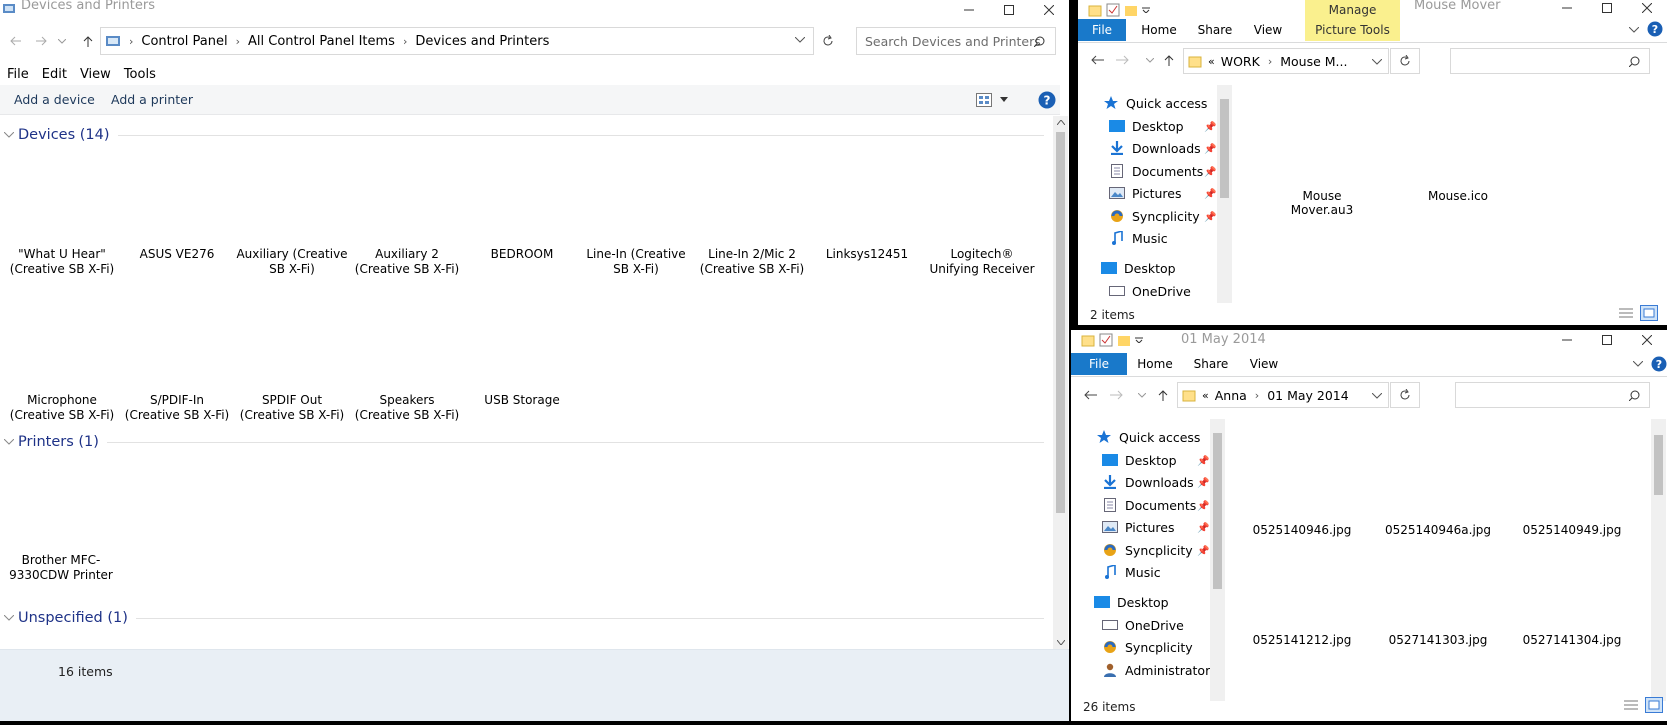  I want to click on device-item: Logitech® Unifying Receiver, so click(982, 262).